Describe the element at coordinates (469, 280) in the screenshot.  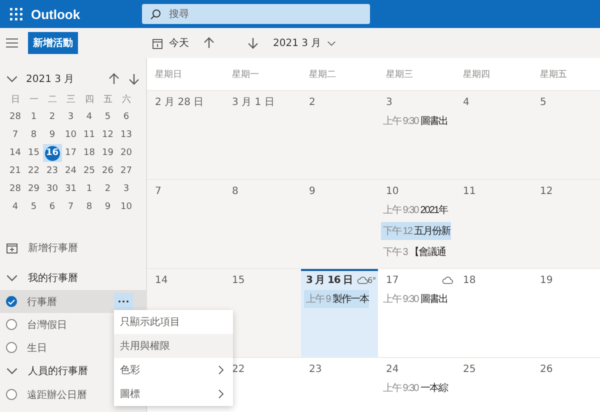
I see `day-label: 18` at that location.